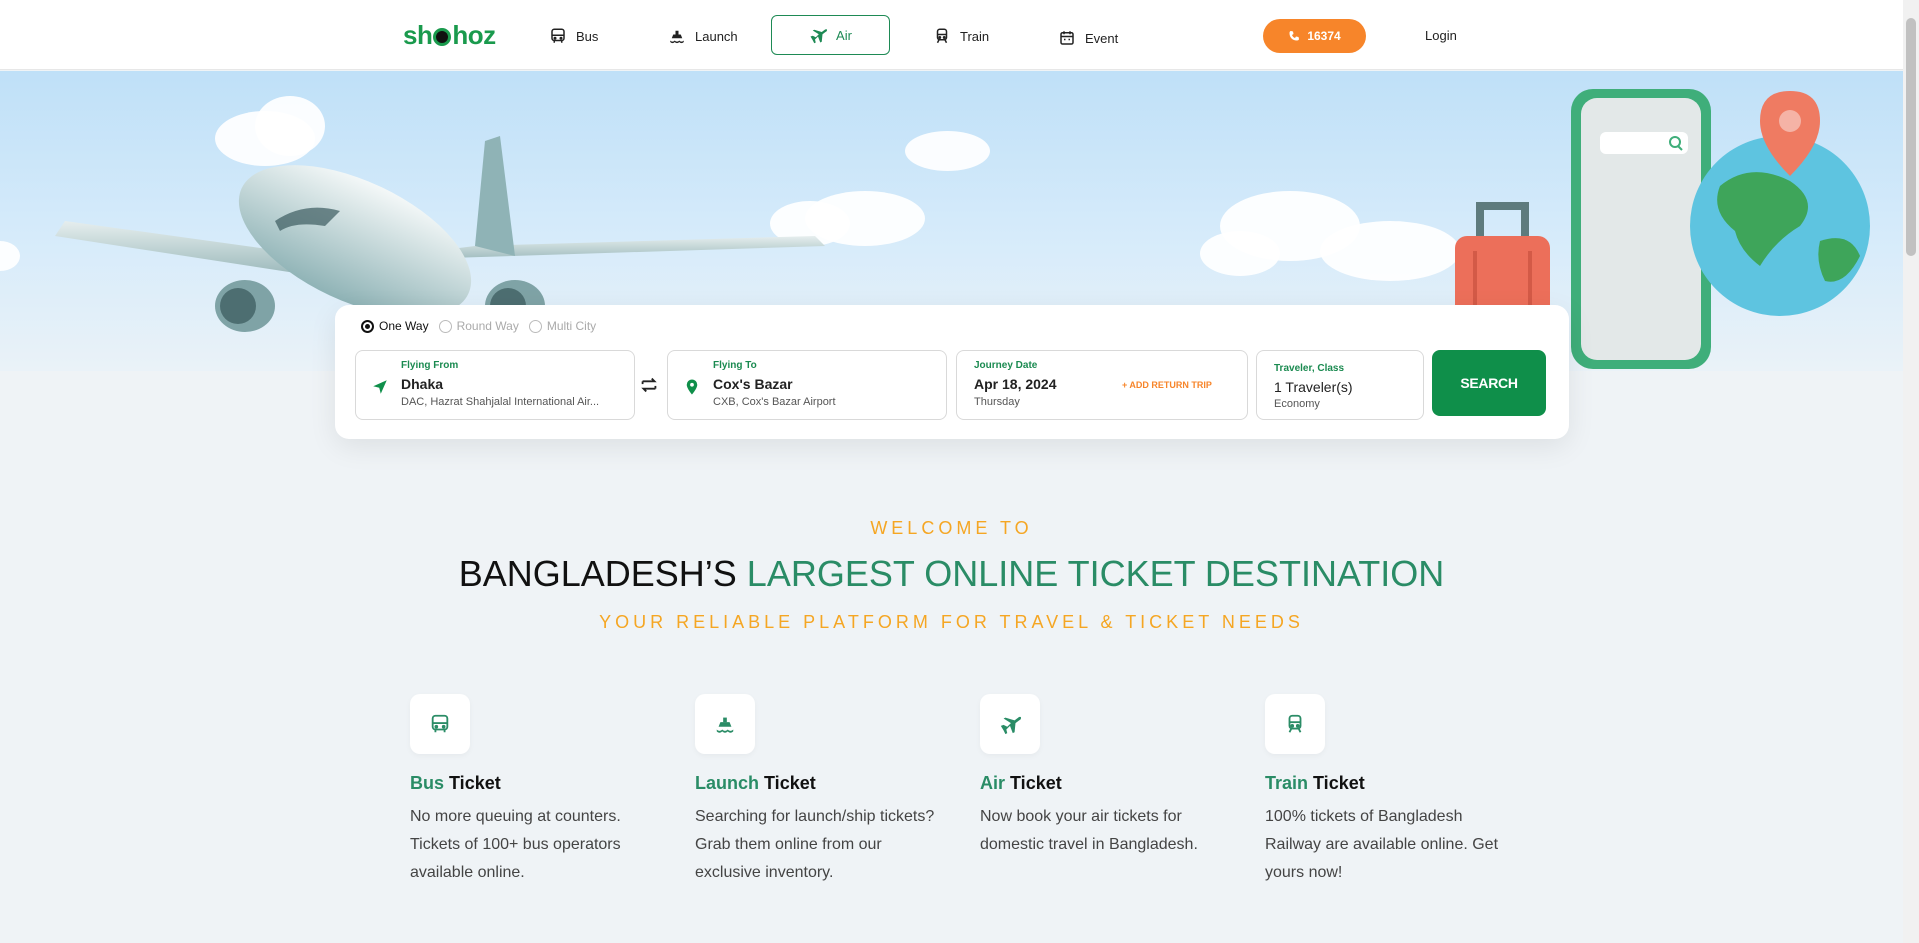 The image size is (1919, 943). What do you see at coordinates (573, 36) in the screenshot?
I see `nav-bus: Bus` at bounding box center [573, 36].